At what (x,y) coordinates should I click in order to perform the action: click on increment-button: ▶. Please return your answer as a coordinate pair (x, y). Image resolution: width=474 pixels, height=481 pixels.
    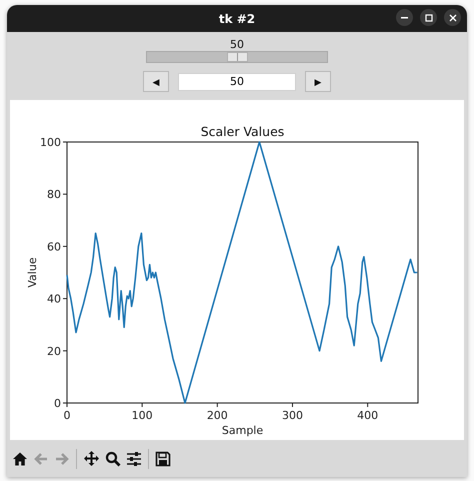
    Looking at the image, I should click on (318, 81).